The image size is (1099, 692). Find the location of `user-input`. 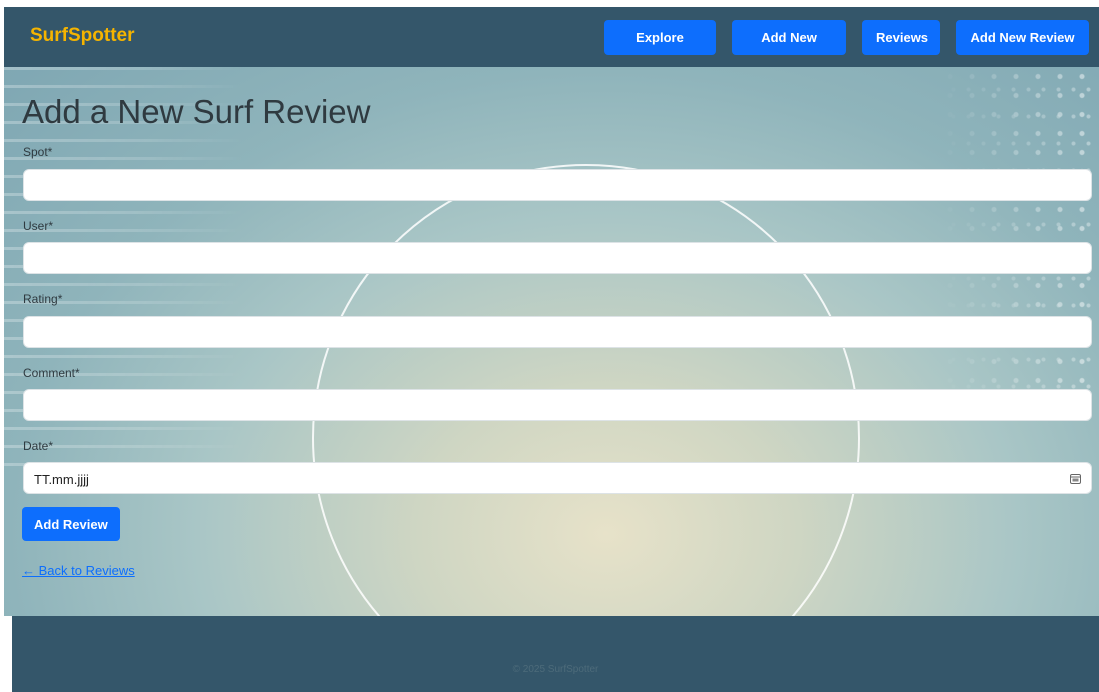

user-input is located at coordinates (557, 258).